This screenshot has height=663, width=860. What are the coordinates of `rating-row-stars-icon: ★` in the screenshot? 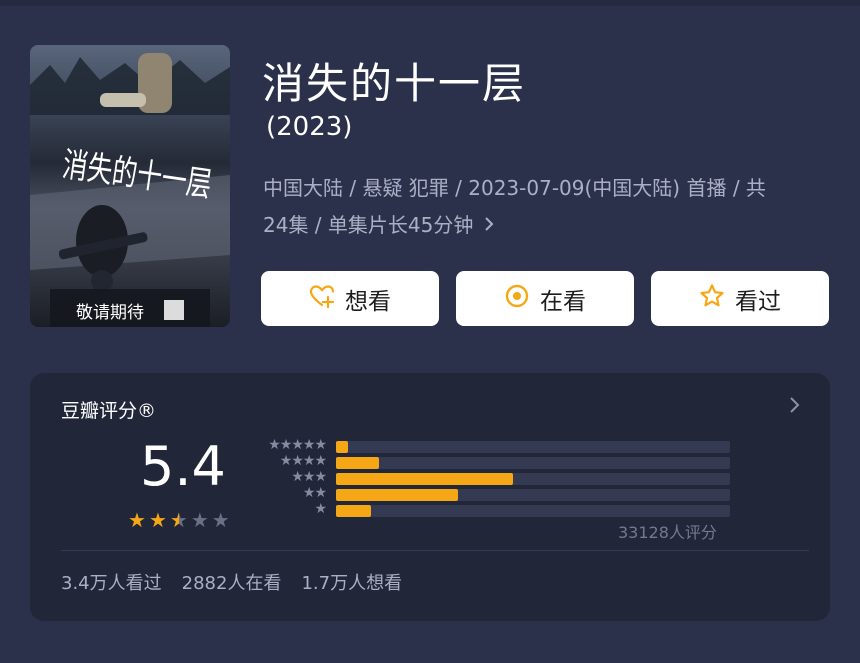 It's located at (320, 509).